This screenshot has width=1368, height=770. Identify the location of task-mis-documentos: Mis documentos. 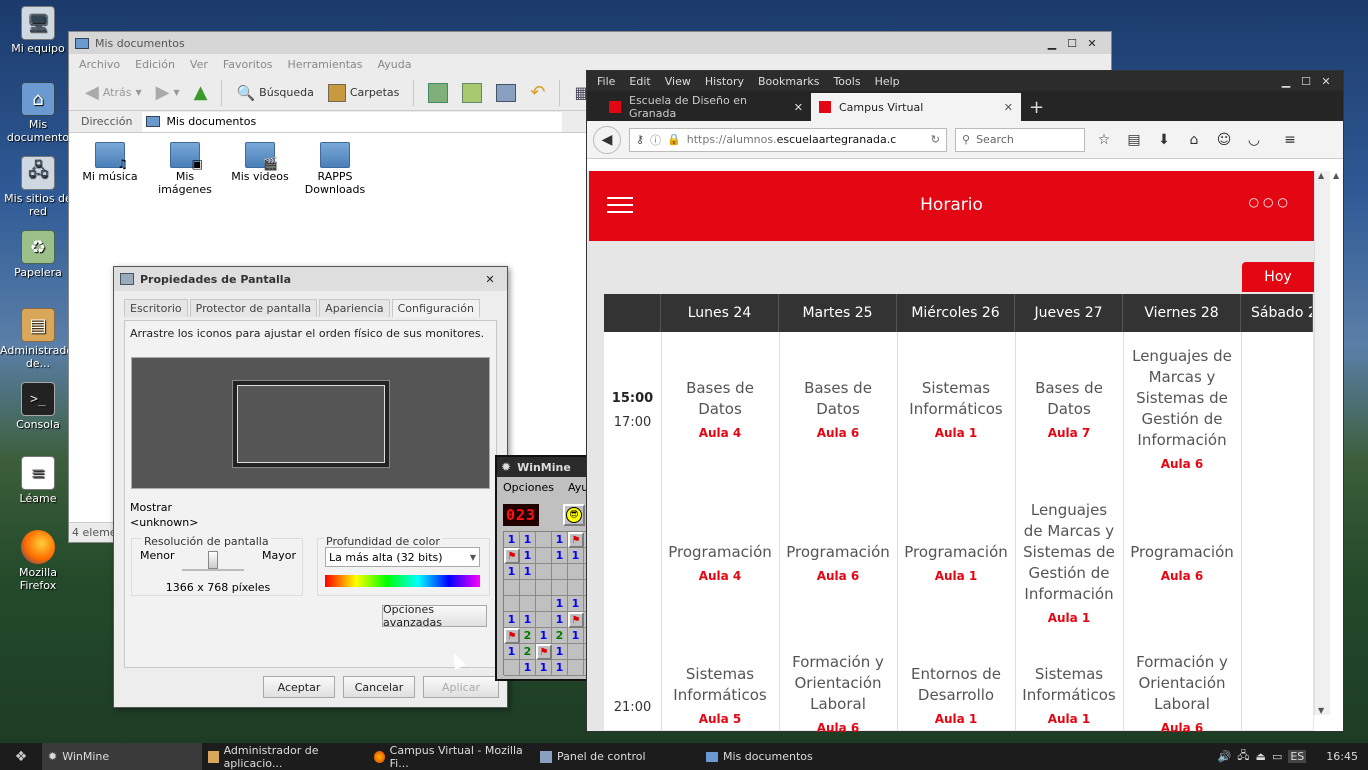
(783, 756).